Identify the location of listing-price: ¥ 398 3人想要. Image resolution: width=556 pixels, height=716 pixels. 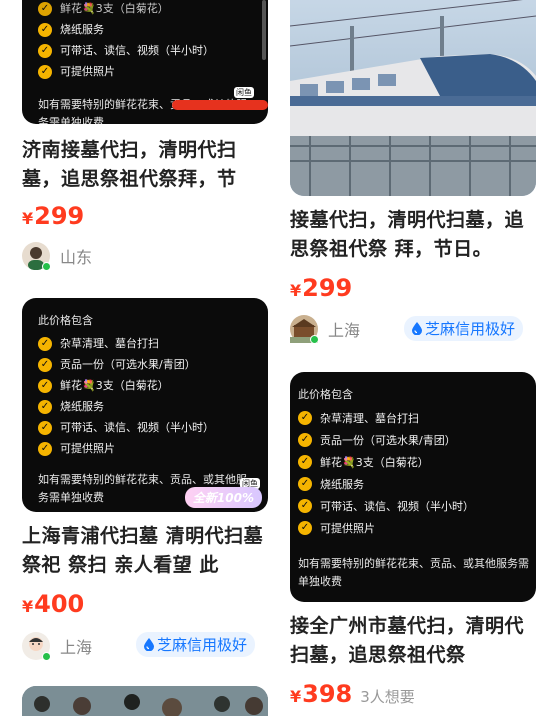
(352, 694).